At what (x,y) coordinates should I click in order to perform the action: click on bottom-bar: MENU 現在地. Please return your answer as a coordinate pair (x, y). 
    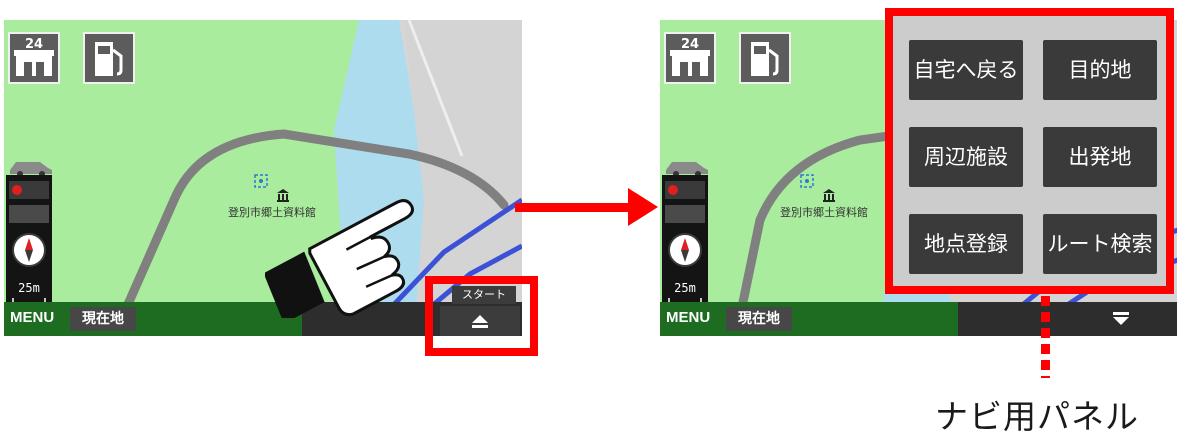
    Looking at the image, I should click on (918, 319).